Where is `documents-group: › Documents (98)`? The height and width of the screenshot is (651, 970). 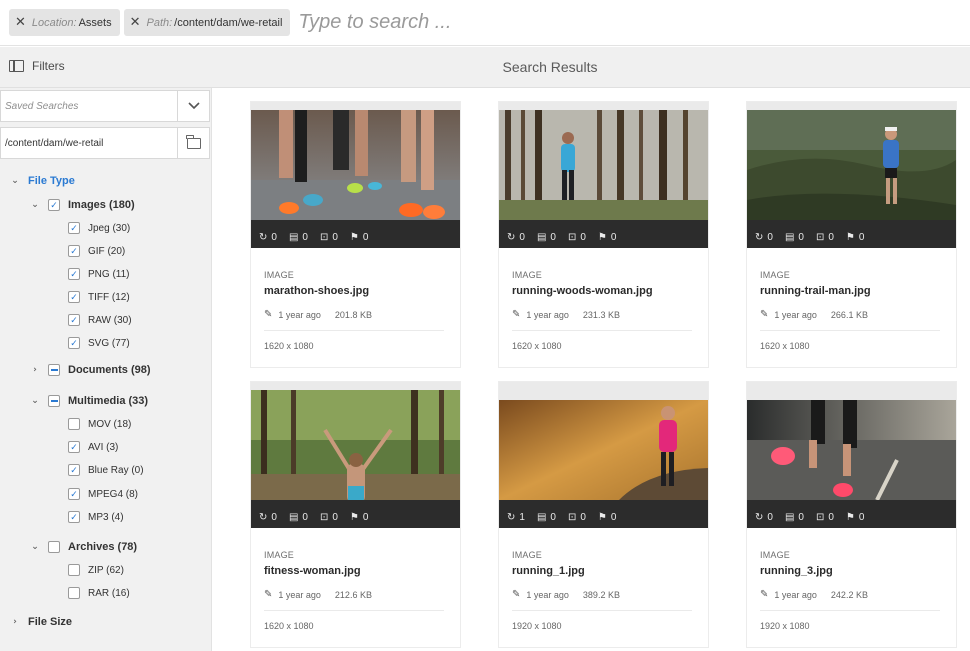
documents-group: › Documents (98) is located at coordinates (90, 370).